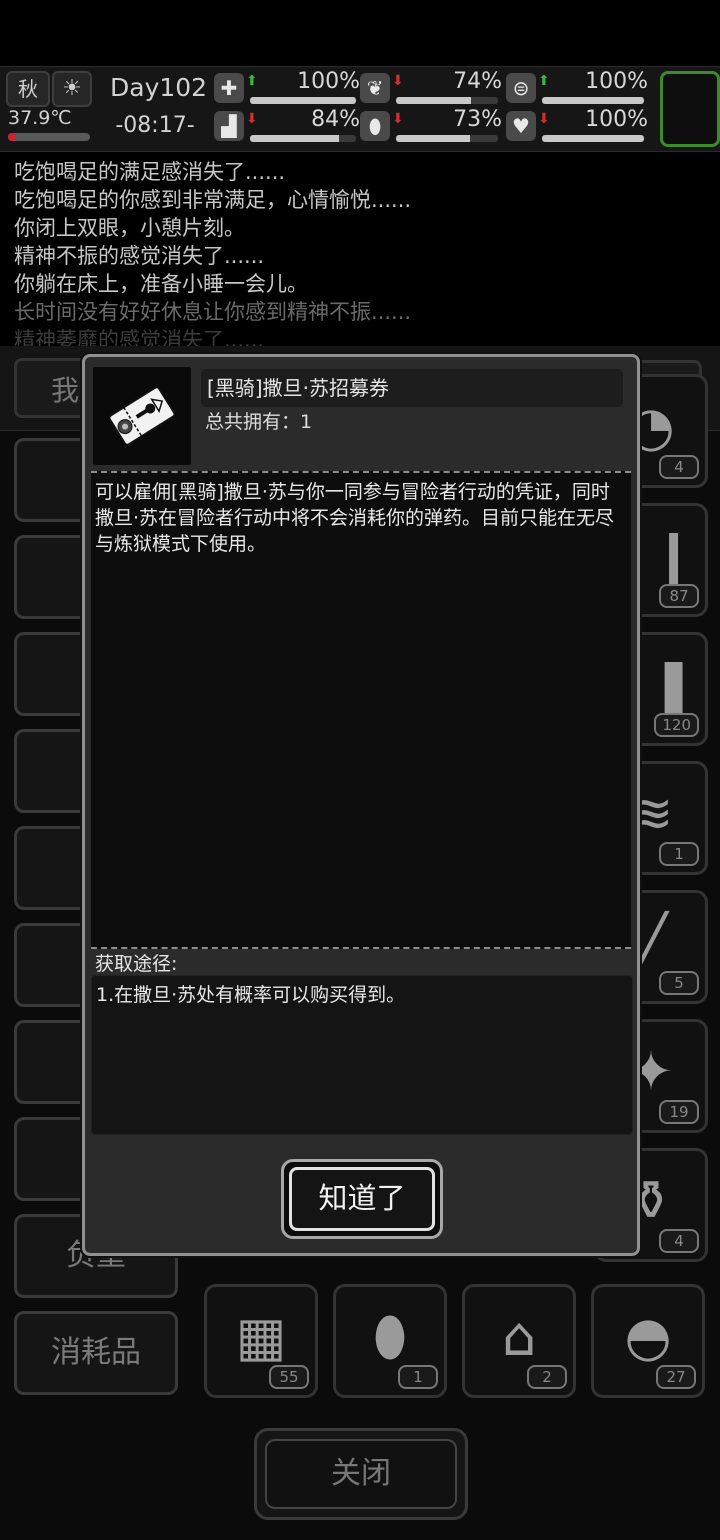 The width and height of the screenshot is (720, 1540). Describe the element at coordinates (679, 983) in the screenshot. I see `item-count: 5` at that location.